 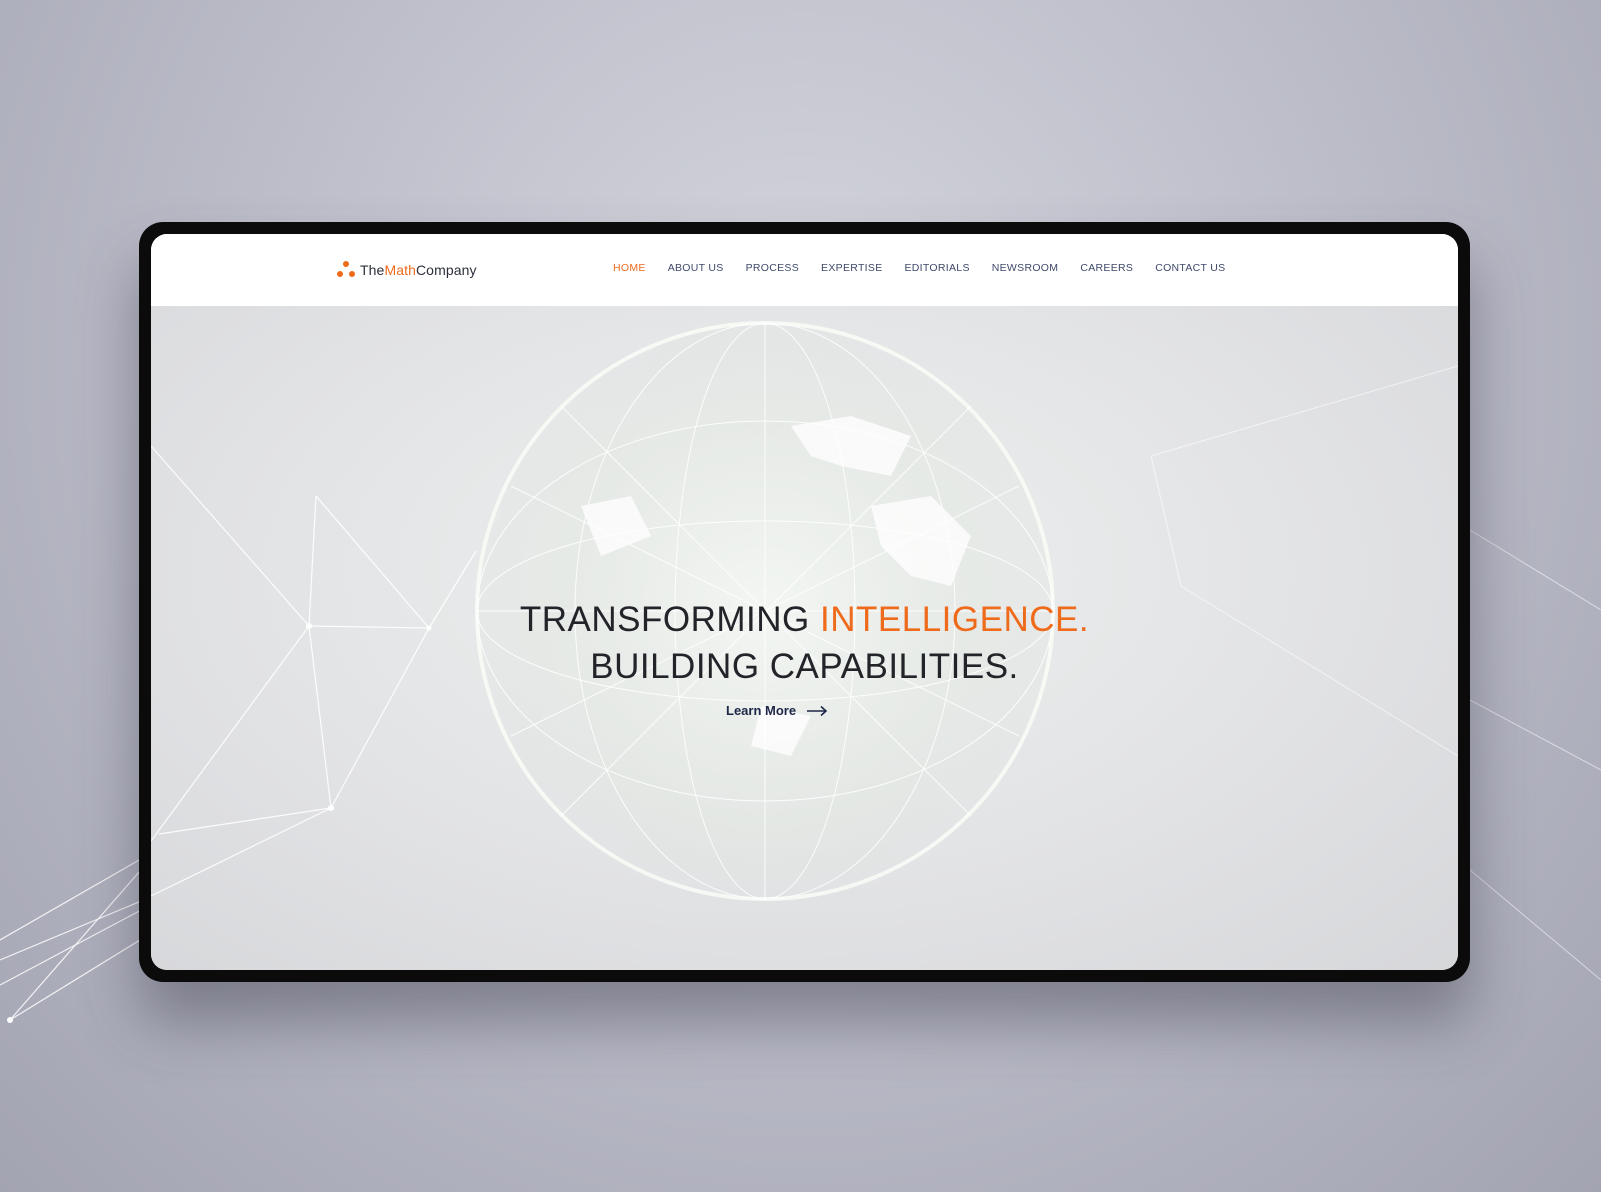 What do you see at coordinates (851, 268) in the screenshot?
I see `nav-item-expertise: EXPERTISE` at bounding box center [851, 268].